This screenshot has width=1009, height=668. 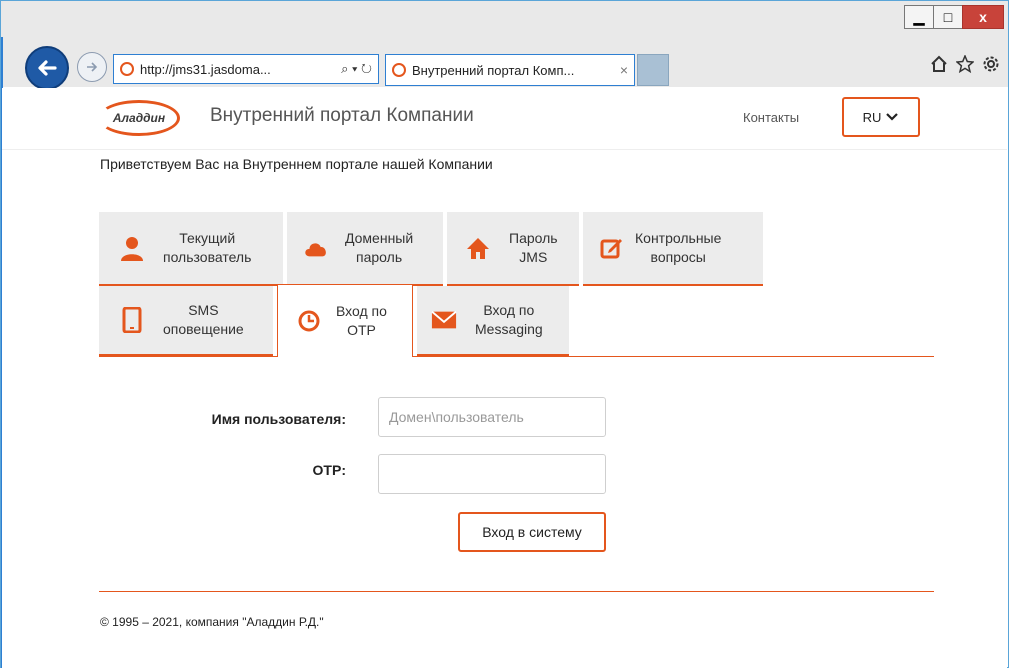 I want to click on tab-security-questions: Контрольные вопросы, so click(x=673, y=249).